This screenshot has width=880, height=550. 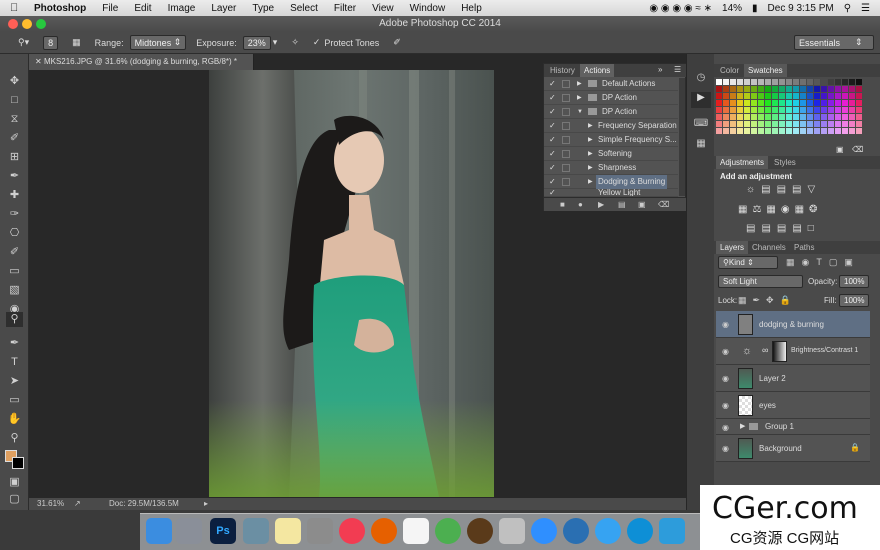 I want to click on actions-panel-icon: ▶, so click(x=701, y=100).